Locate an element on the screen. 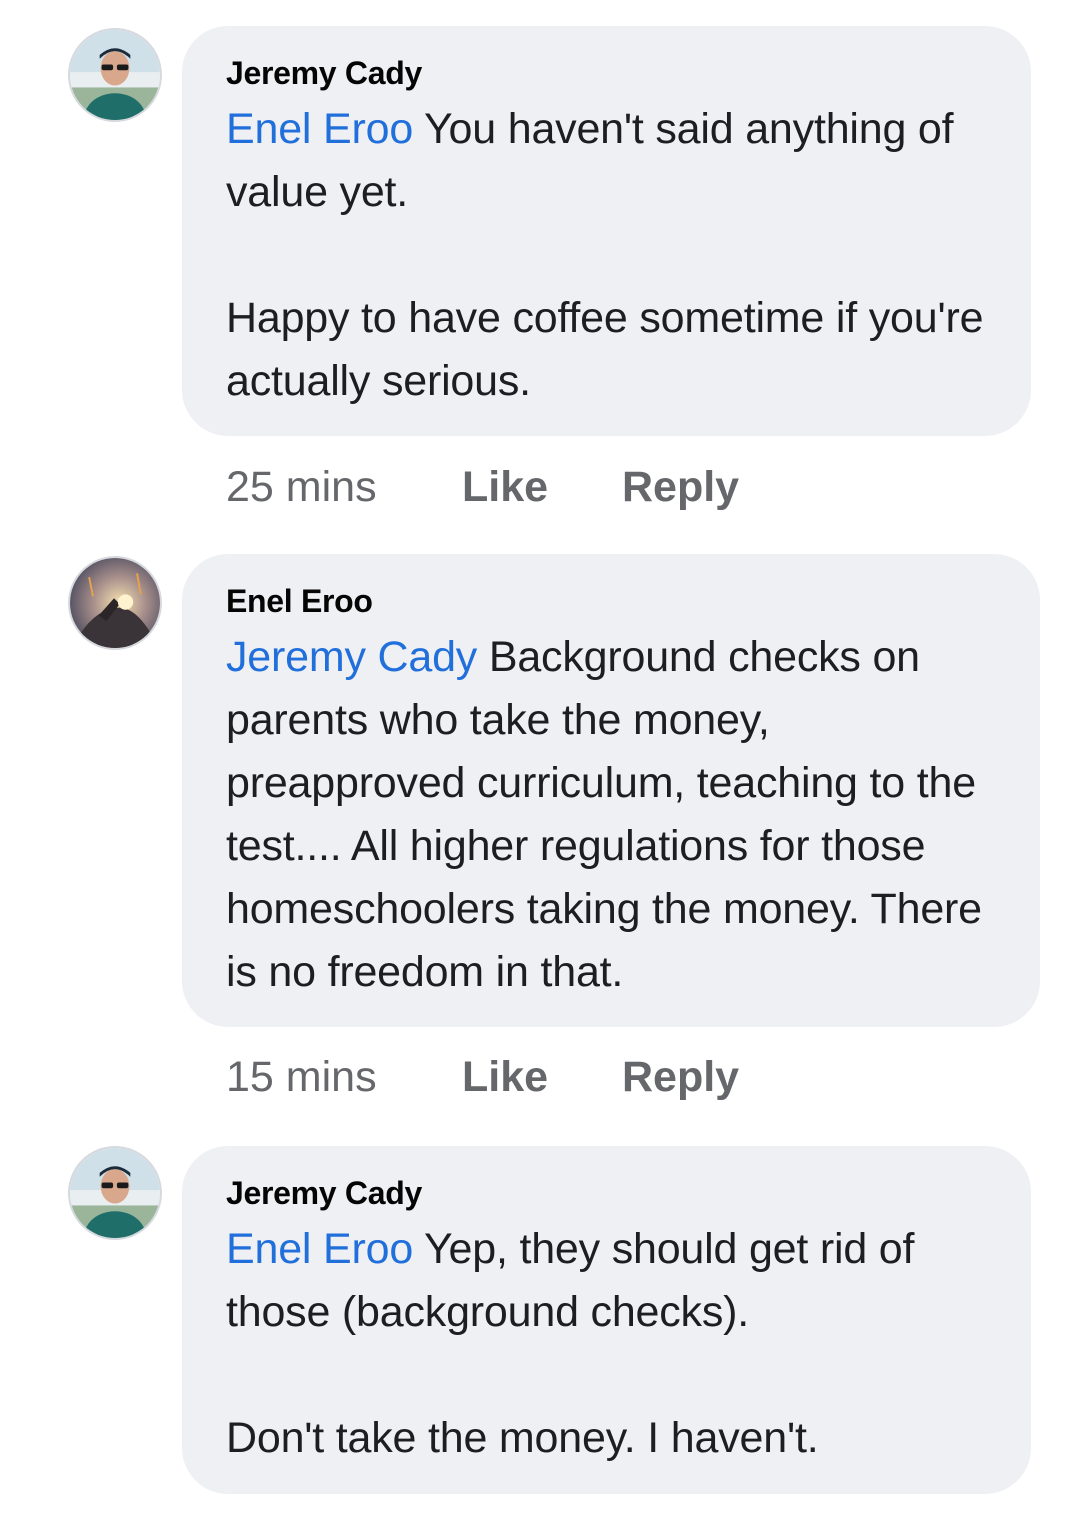  comment-actions: 15 mins Like Reply is located at coordinates (482, 1077).